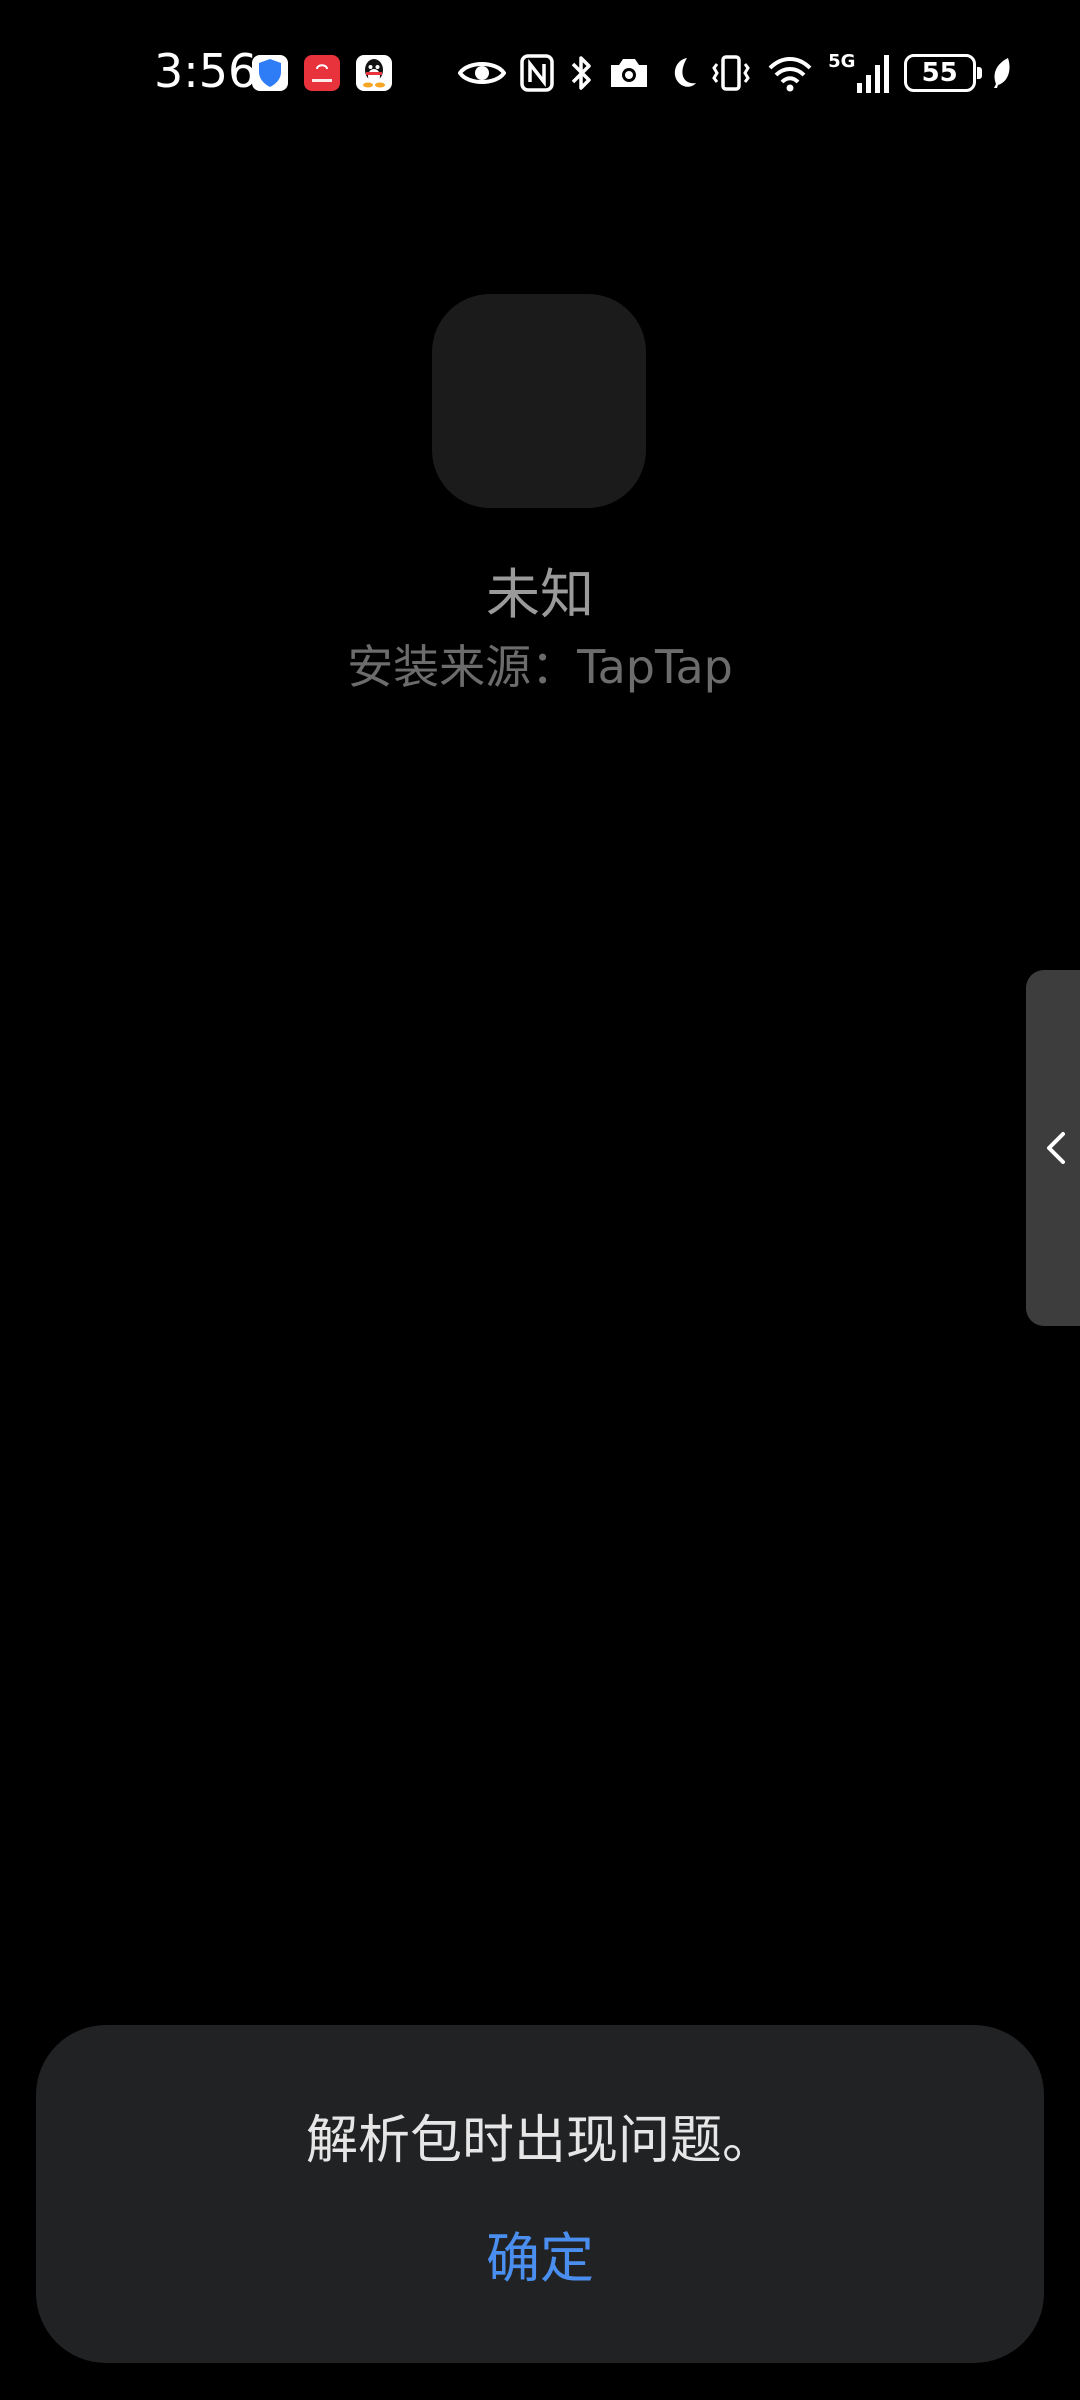  I want to click on qq-penguin-icon, so click(374, 73).